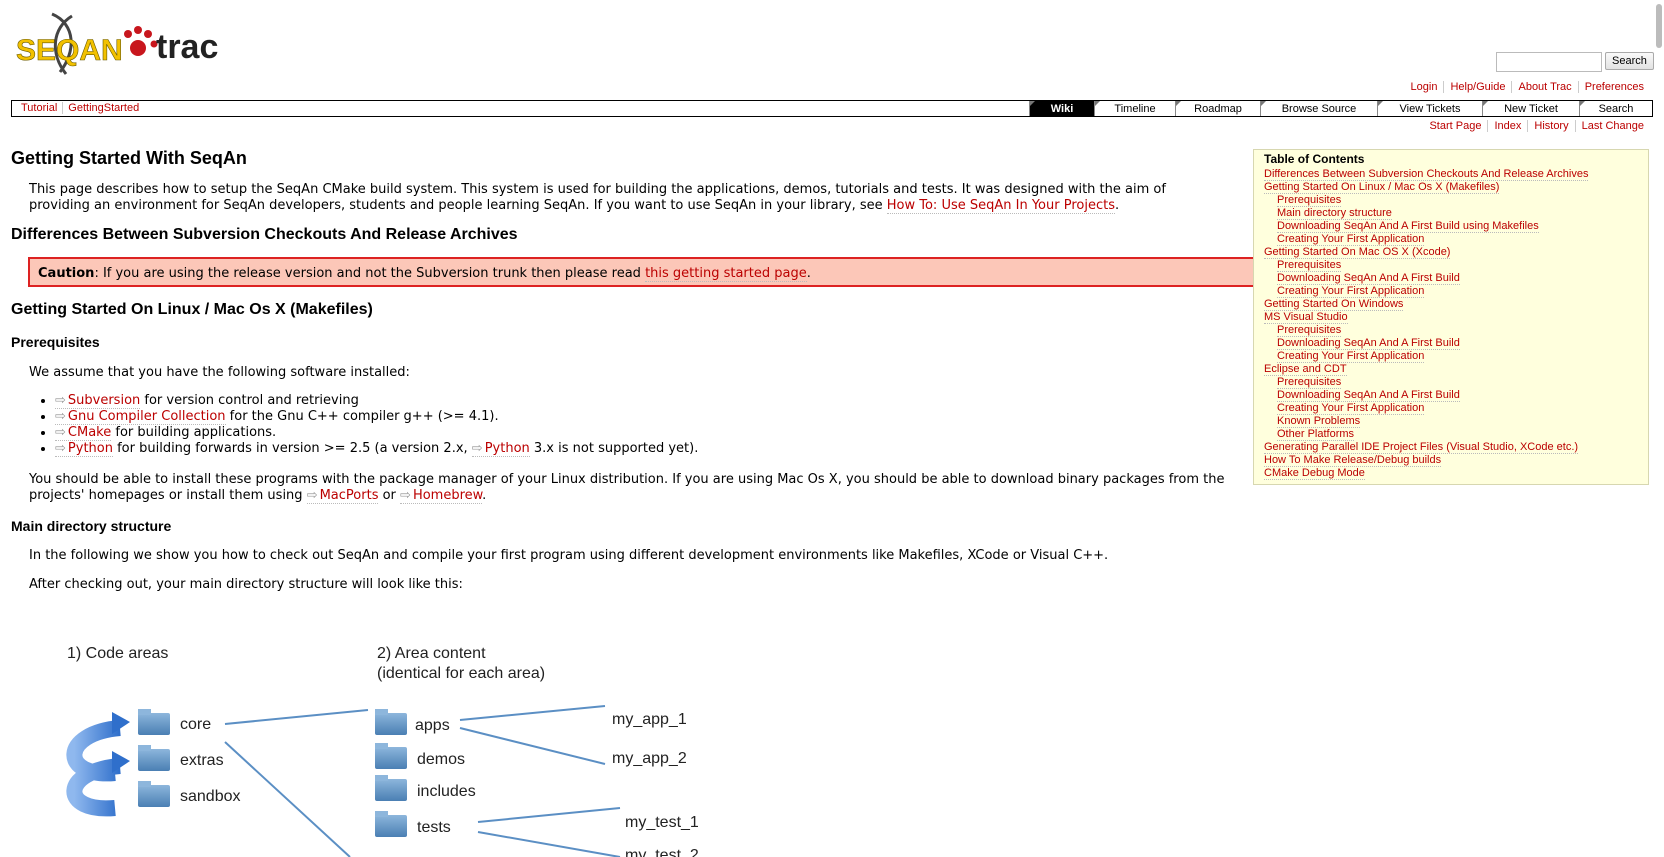  What do you see at coordinates (446, 791) in the screenshot?
I see `content-includes-label: includes` at bounding box center [446, 791].